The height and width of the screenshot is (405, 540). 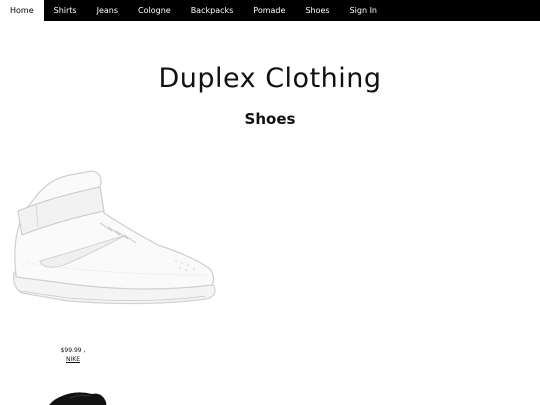 I want to click on nav-item-shoes: Shoes, so click(x=317, y=10).